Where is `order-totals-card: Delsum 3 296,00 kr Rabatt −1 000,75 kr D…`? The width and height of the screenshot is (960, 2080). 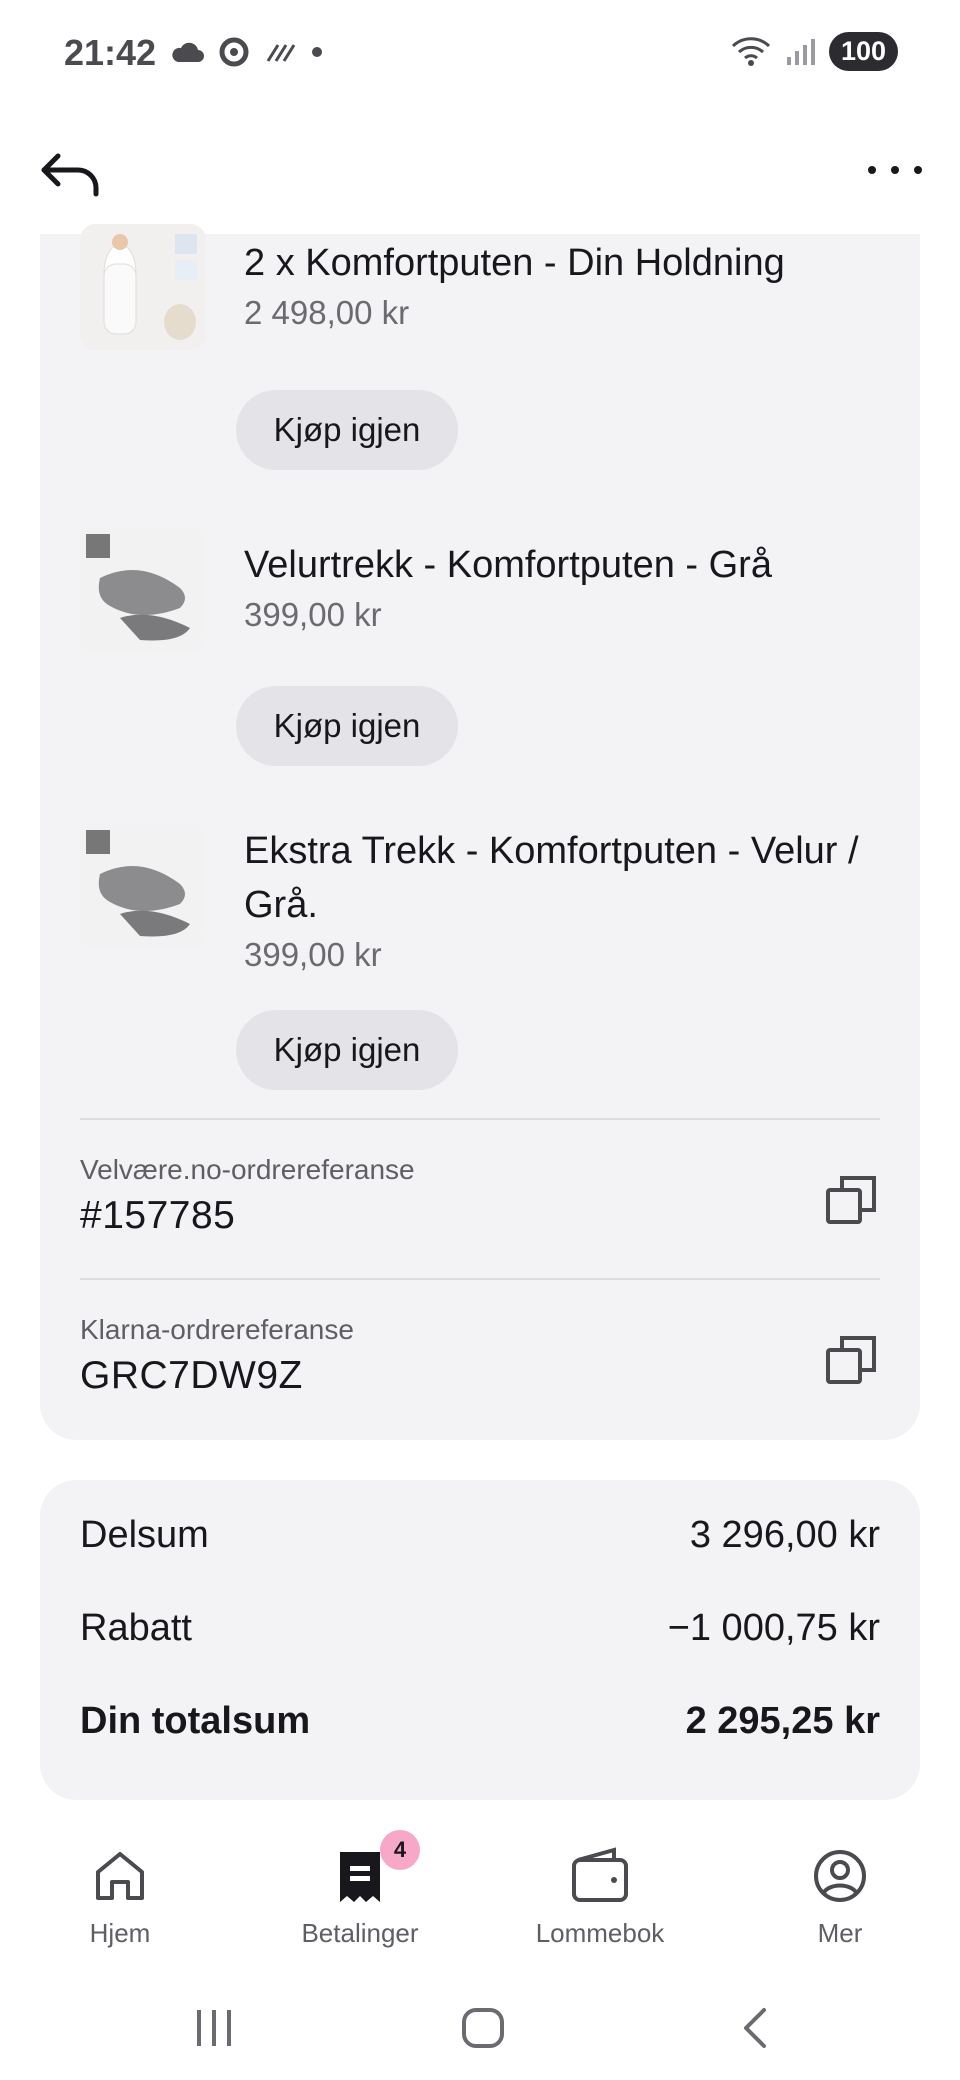 order-totals-card: Delsum 3 296,00 kr Rabatt −1 000,75 kr D… is located at coordinates (480, 1640).